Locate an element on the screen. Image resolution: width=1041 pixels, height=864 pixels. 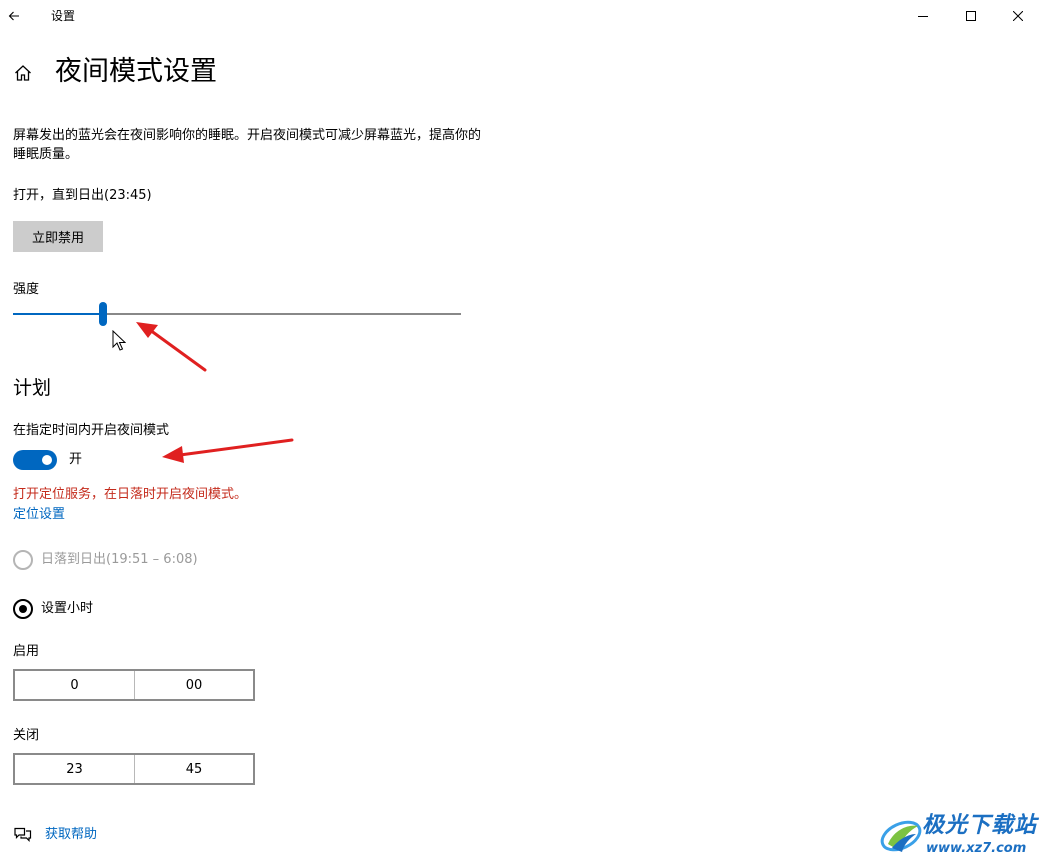
turn-off-hour: 23 is located at coordinates (74, 769).